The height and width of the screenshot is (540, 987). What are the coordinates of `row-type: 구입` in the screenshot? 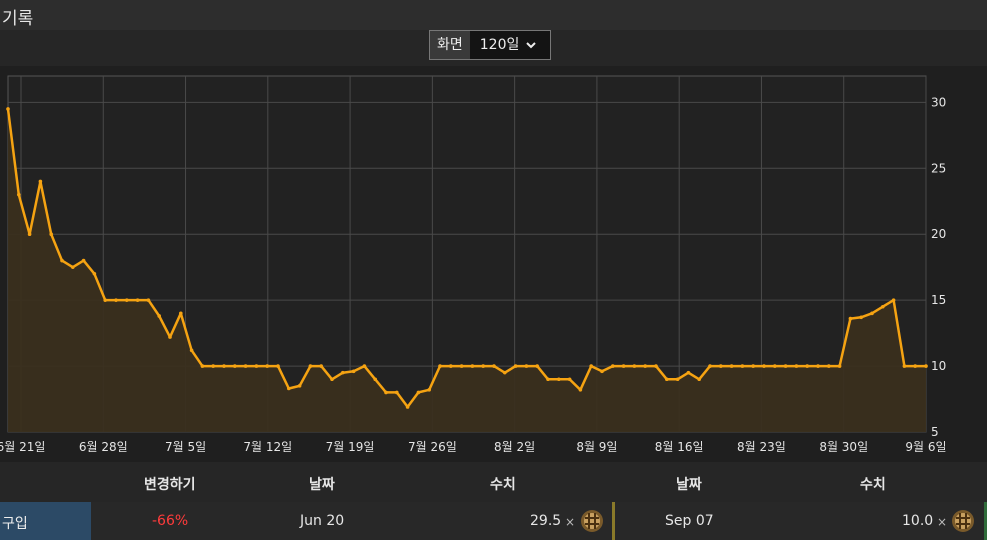 It's located at (15, 524).